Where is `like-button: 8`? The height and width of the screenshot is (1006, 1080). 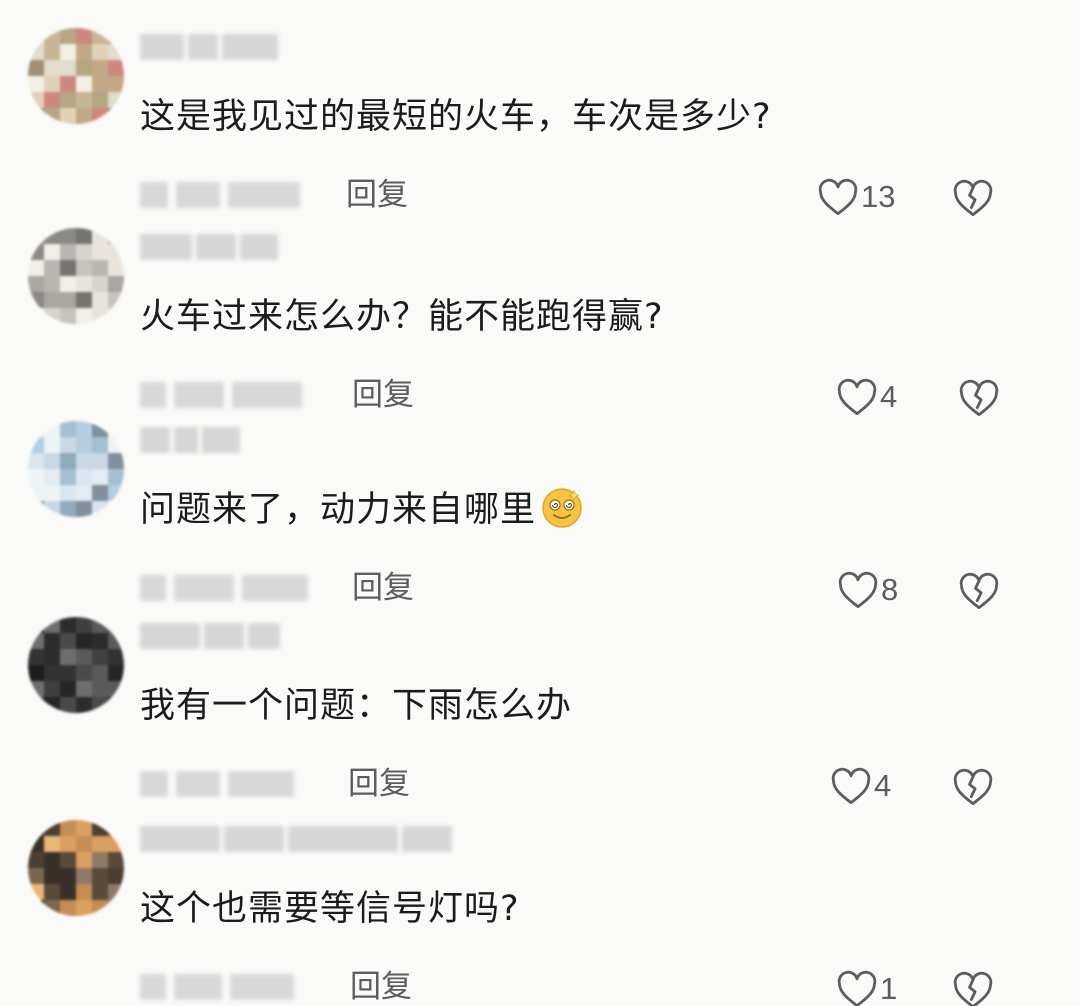
like-button: 8 is located at coordinates (867, 590).